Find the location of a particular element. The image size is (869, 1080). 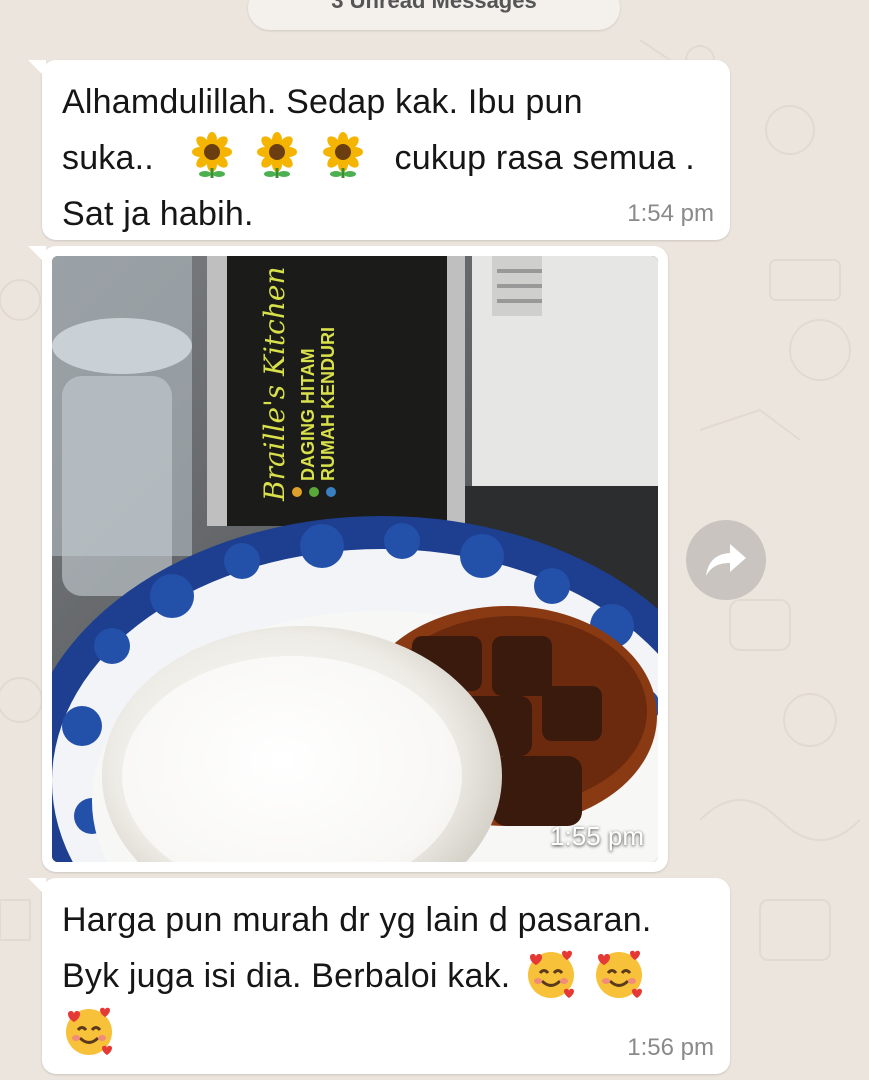

message-timestamp: 1:56 pm is located at coordinates (670, 1047).